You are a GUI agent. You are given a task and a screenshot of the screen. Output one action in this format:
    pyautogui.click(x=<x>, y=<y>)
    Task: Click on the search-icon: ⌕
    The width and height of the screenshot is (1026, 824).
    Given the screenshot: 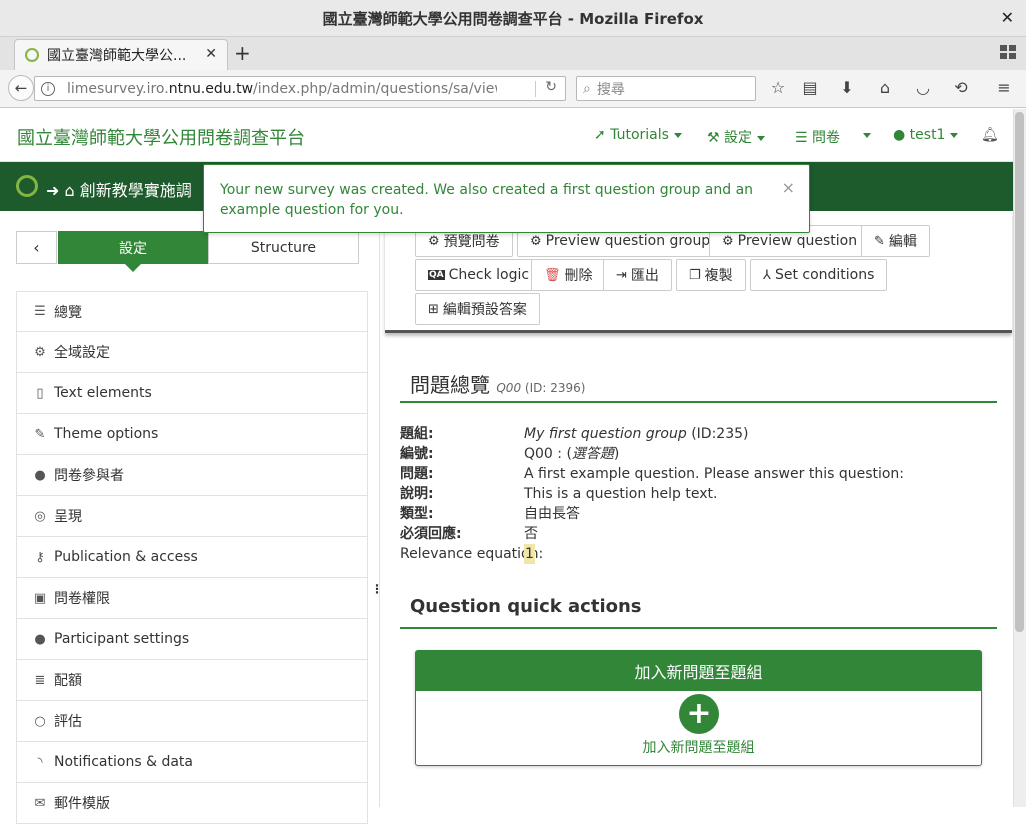 What is the action you would take?
    pyautogui.click(x=587, y=88)
    